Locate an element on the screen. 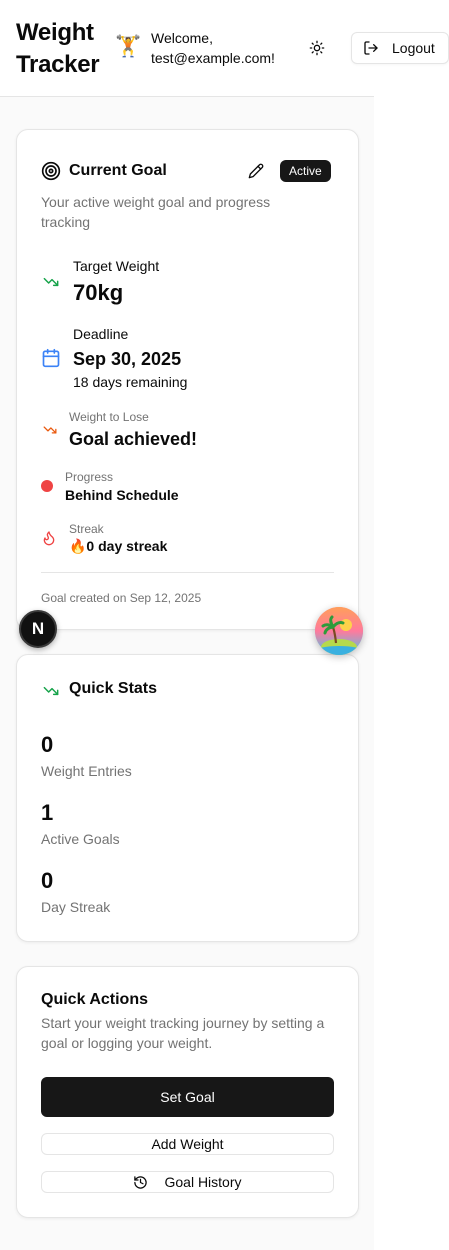  history-icon is located at coordinates (141, 1182).